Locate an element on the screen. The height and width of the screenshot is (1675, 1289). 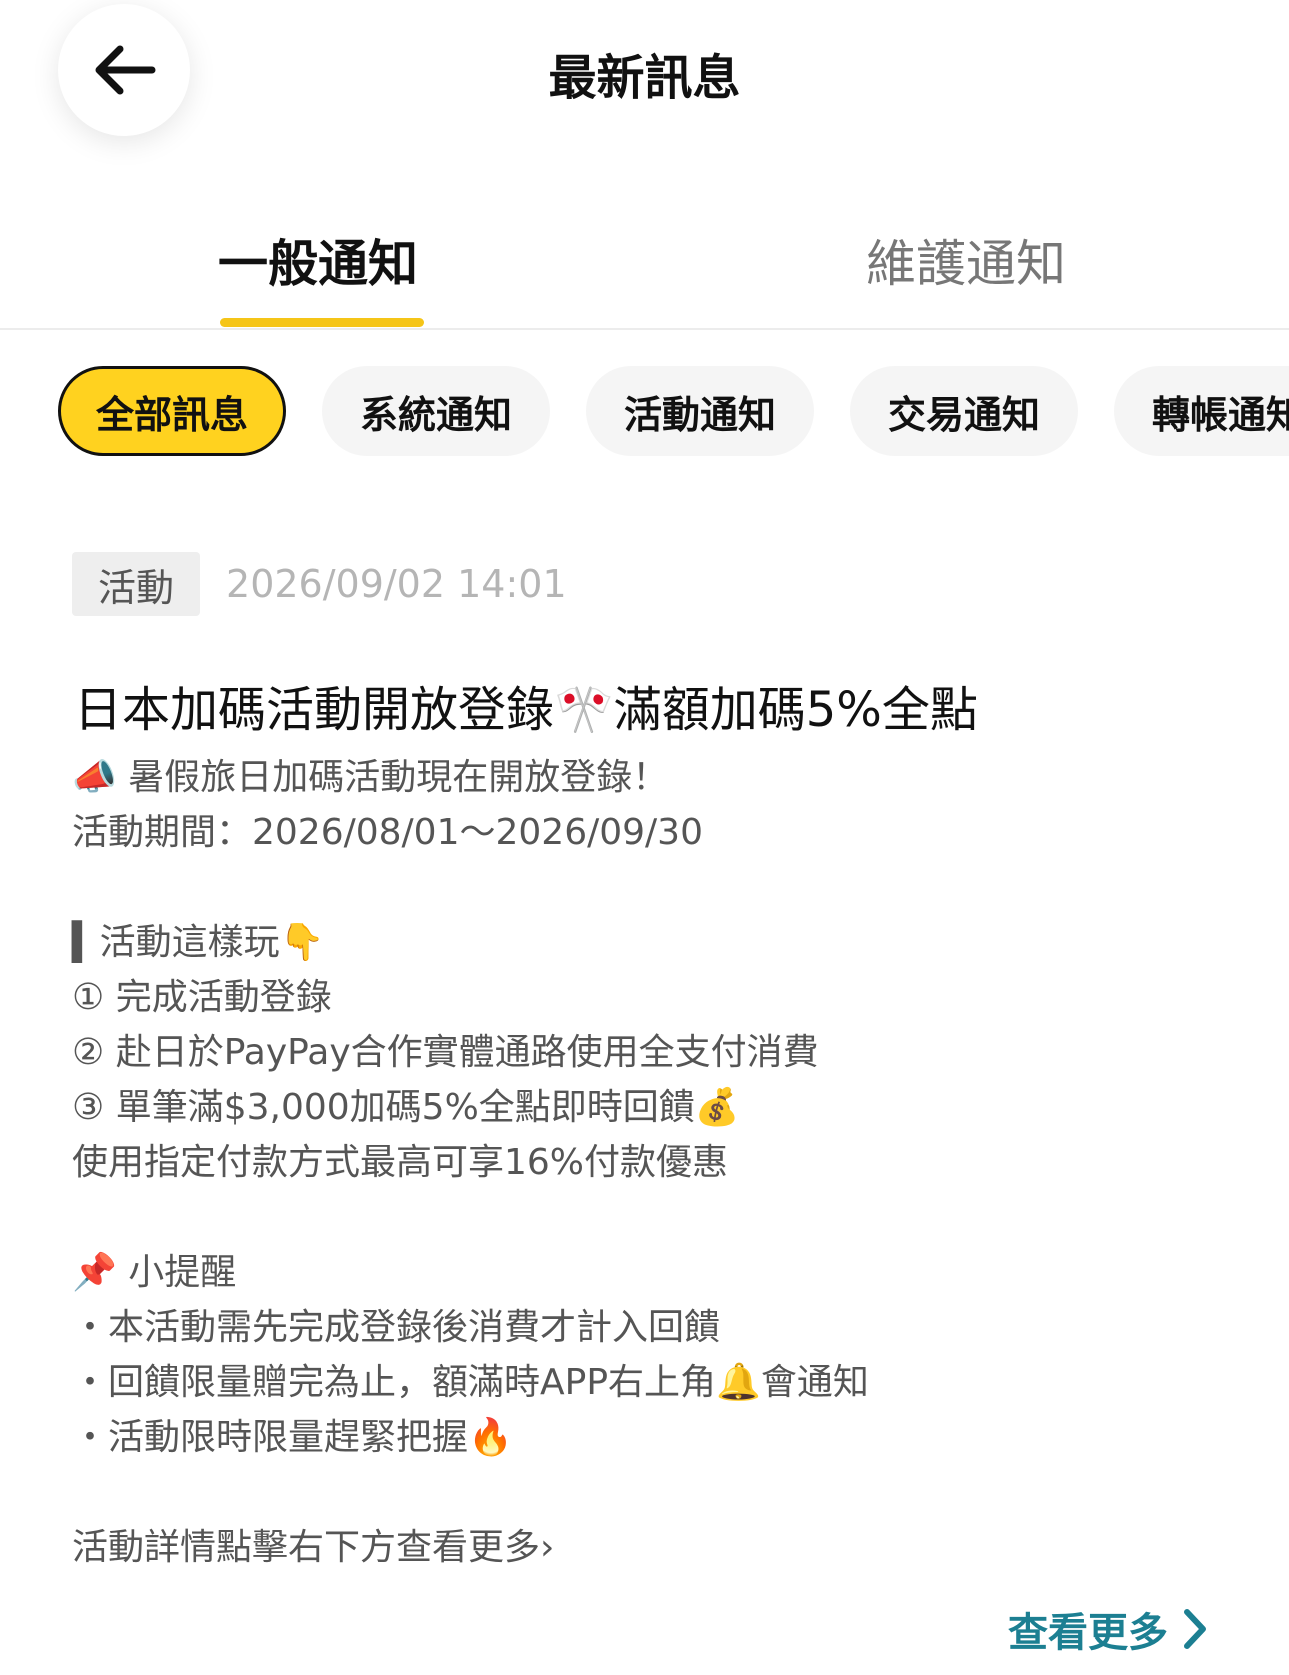
filter-chip-all: 全部訊息 is located at coordinates (172, 411).